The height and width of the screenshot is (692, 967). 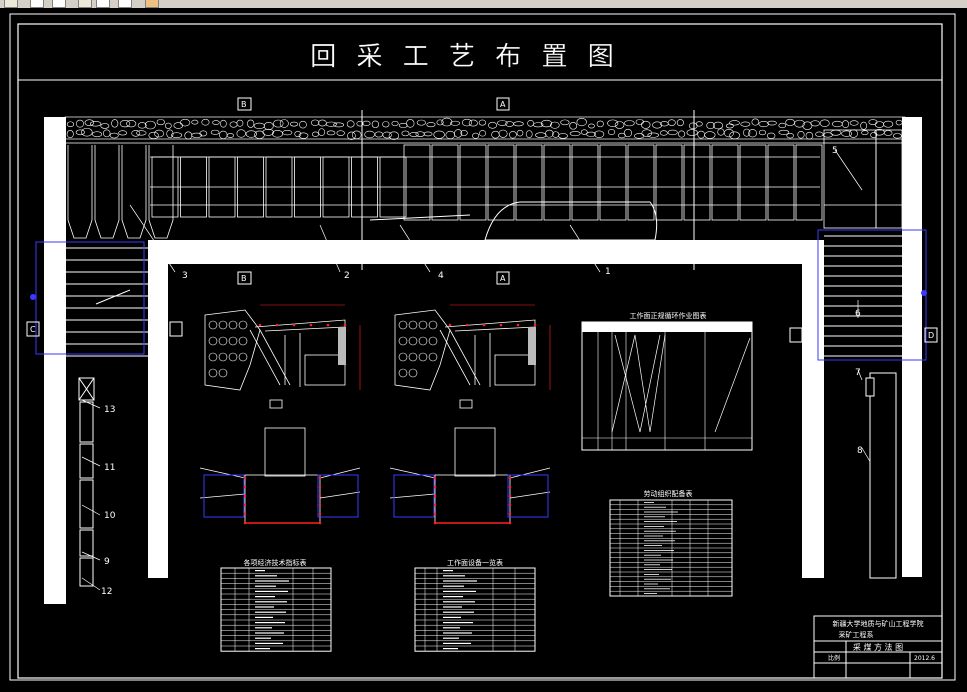 What do you see at coordinates (483, 4) in the screenshot?
I see `cad-toolbar` at bounding box center [483, 4].